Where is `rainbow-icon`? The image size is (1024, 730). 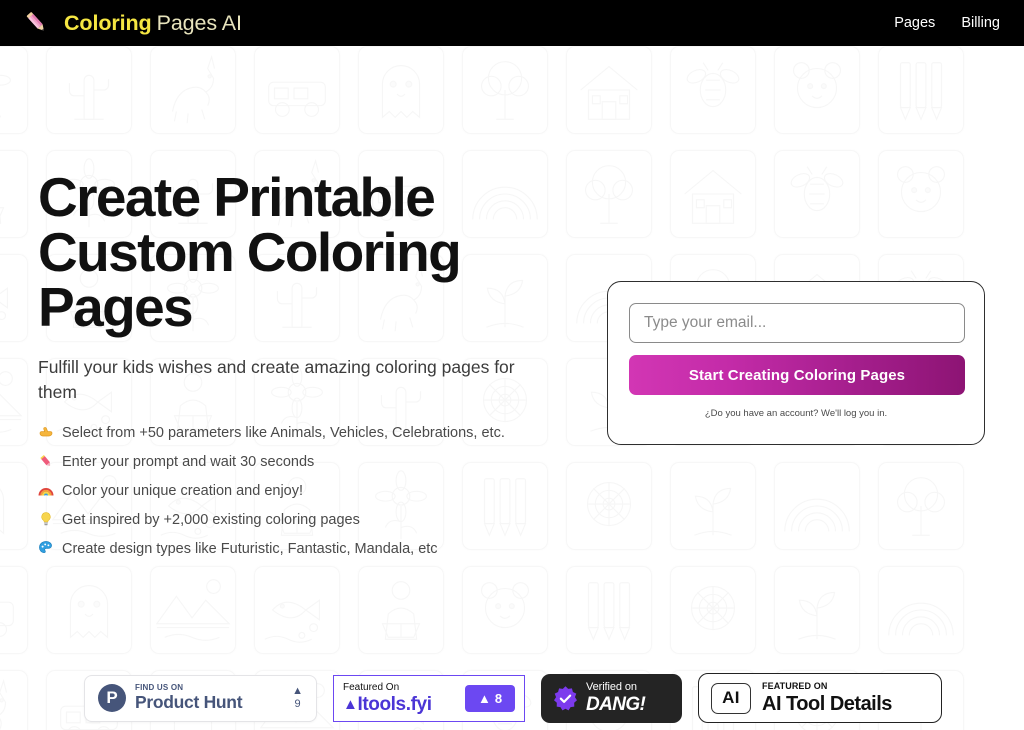 rainbow-icon is located at coordinates (46, 490).